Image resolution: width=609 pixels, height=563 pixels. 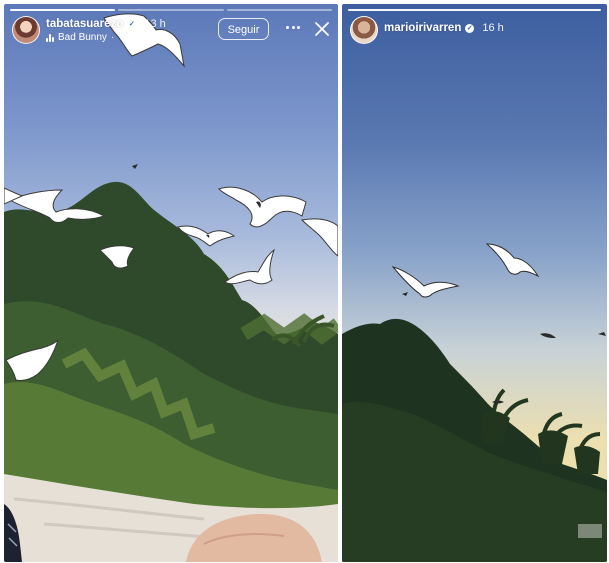 What do you see at coordinates (493, 28) in the screenshot?
I see `post-time: 16 h` at bounding box center [493, 28].